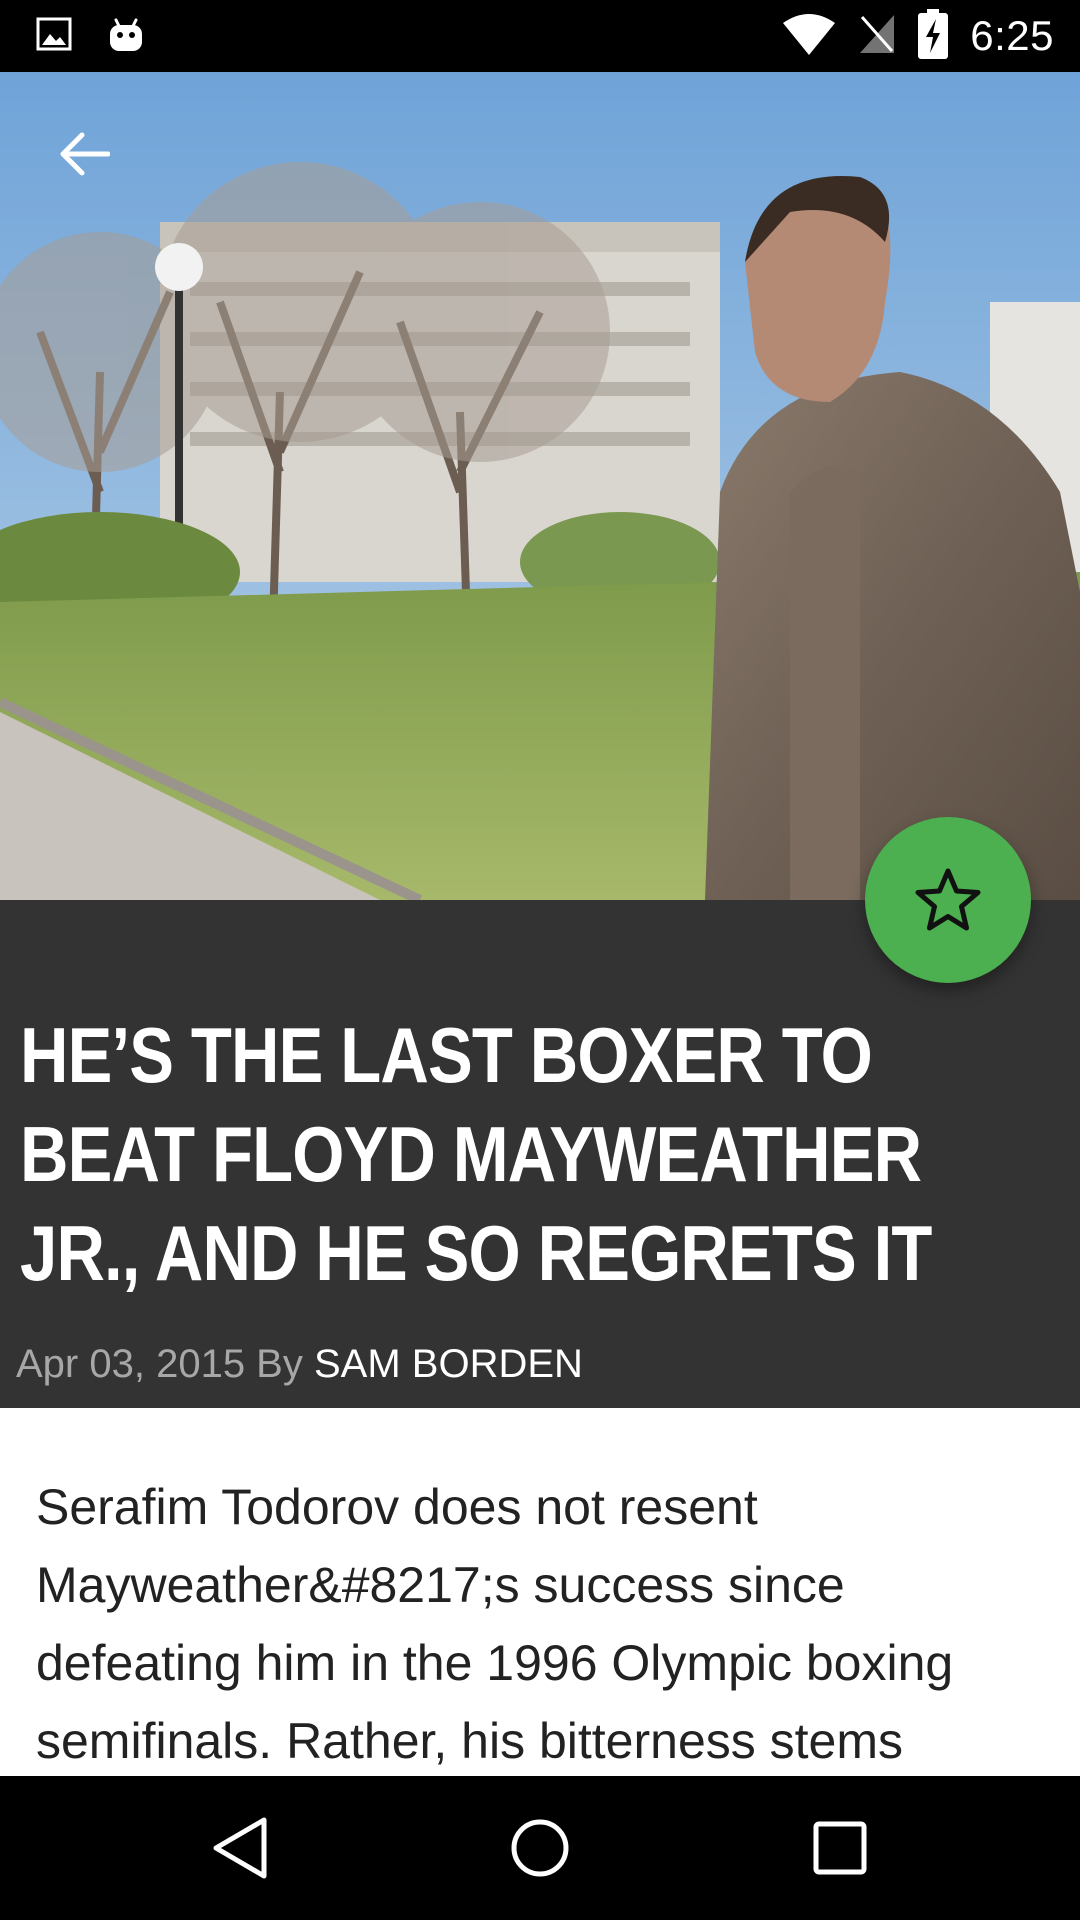 The image size is (1080, 1920). What do you see at coordinates (159, 1364) in the screenshot?
I see `publish-date: Apr 03, 2015 By` at bounding box center [159, 1364].